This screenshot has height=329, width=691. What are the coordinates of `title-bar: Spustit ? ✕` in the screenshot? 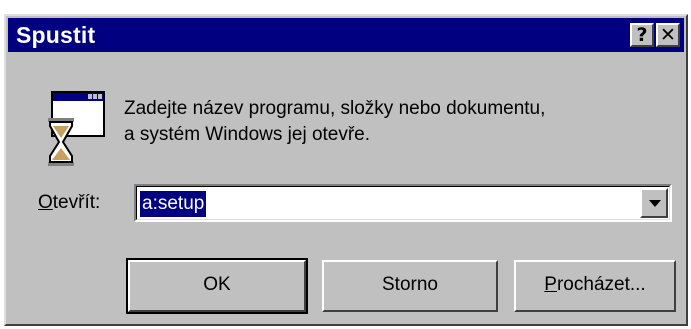 It's located at (346, 35).